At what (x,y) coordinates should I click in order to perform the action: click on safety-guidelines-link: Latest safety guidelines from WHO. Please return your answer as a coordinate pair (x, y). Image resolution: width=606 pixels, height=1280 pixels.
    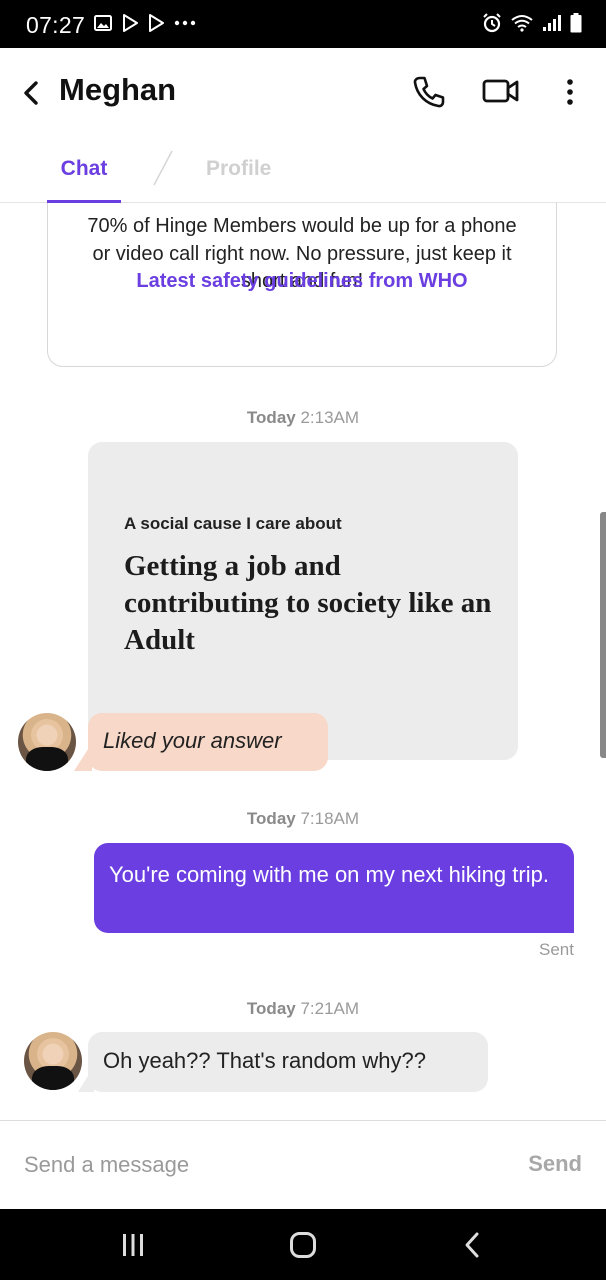
    Looking at the image, I should click on (302, 281).